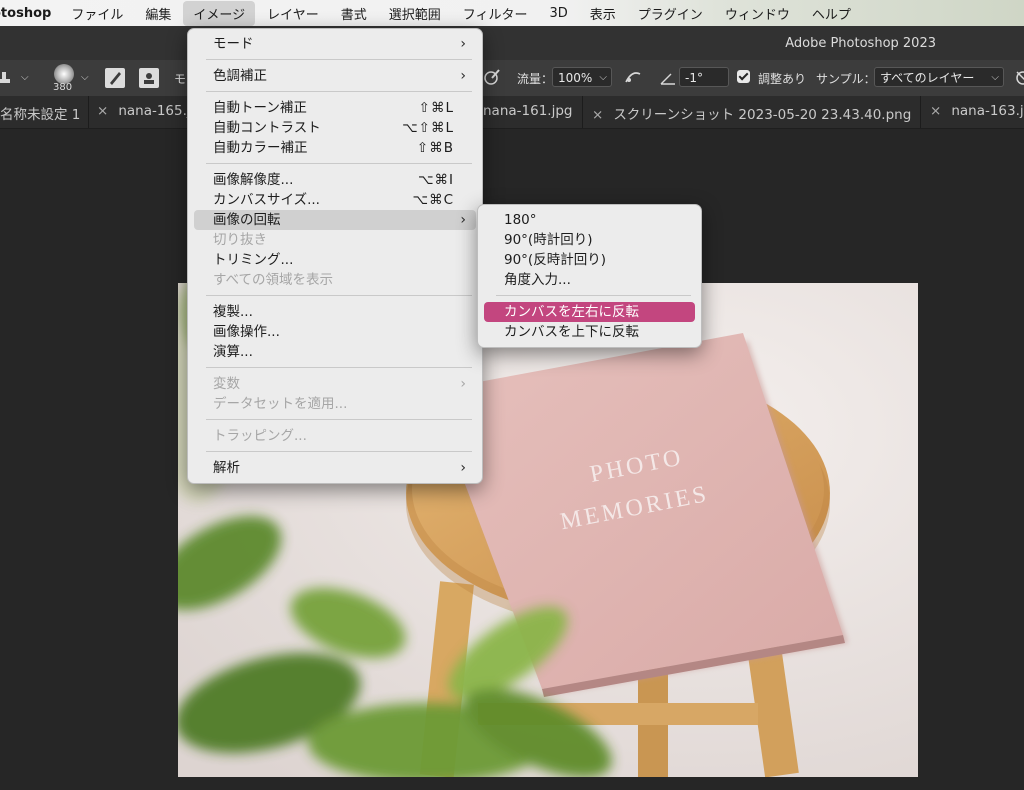 The width and height of the screenshot is (1024, 790). I want to click on tab-label: 名称未設定 1, so click(40, 115).